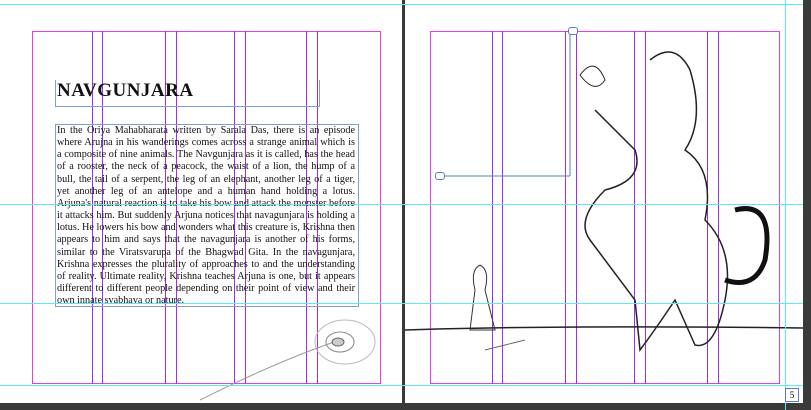 This screenshot has width=811, height=410. Describe the element at coordinates (300, 351) in the screenshot. I see `peacock-feather-illustration` at that location.